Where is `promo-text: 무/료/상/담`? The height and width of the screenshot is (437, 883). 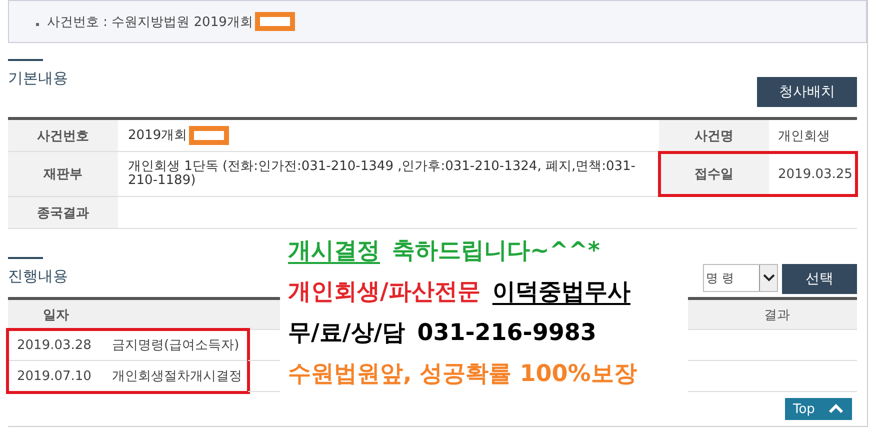 promo-text: 무/료/상/담 is located at coordinates (347, 333).